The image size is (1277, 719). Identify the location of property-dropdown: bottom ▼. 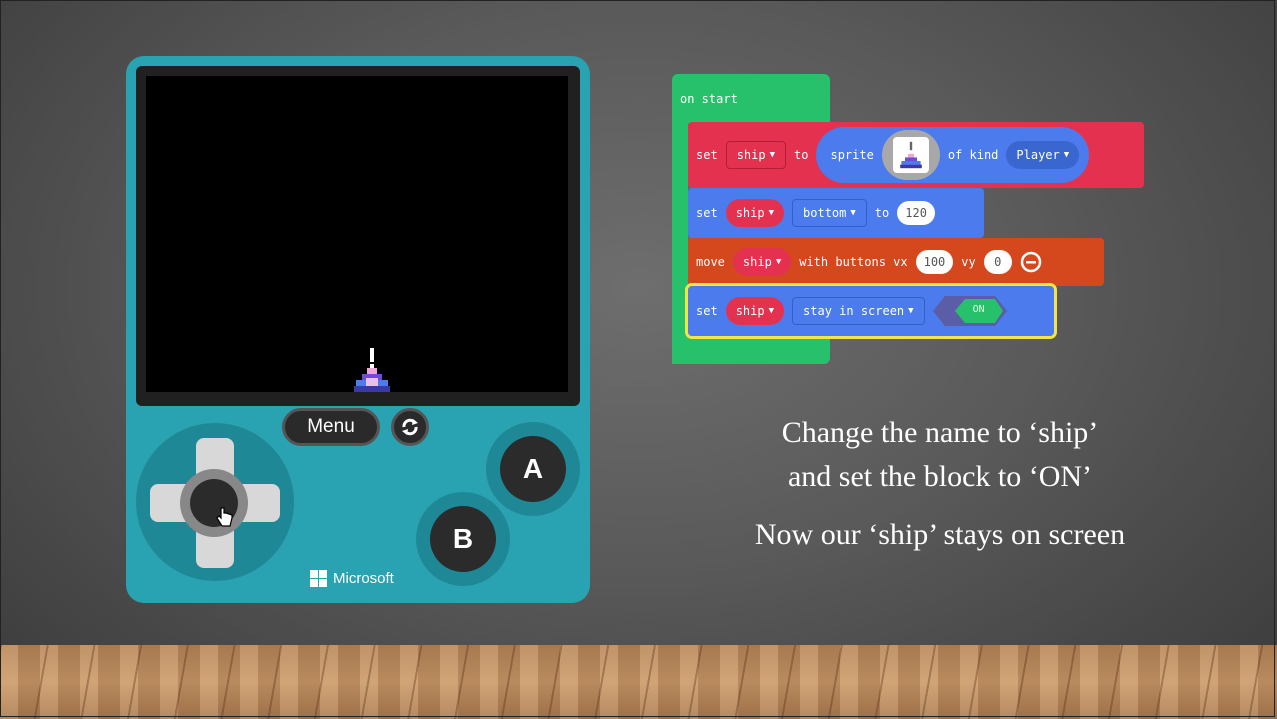
(829, 213).